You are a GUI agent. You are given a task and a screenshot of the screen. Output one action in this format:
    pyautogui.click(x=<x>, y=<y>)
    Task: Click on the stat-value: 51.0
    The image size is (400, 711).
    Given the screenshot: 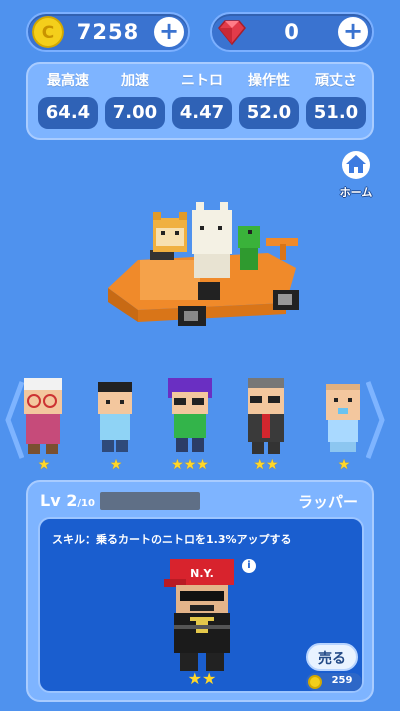 What is the action you would take?
    pyautogui.click(x=336, y=113)
    